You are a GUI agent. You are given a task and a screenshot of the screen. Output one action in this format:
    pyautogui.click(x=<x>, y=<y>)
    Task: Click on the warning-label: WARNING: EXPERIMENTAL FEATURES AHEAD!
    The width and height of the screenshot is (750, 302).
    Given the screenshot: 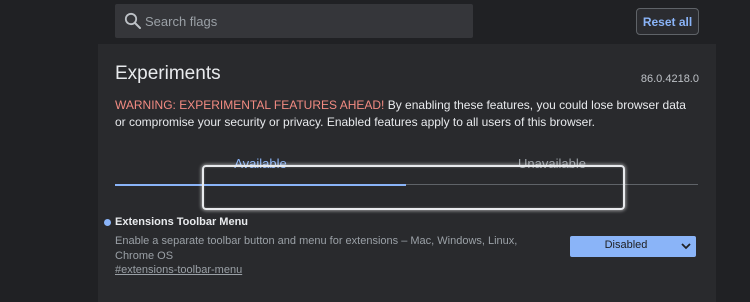 What is the action you would take?
    pyautogui.click(x=250, y=105)
    